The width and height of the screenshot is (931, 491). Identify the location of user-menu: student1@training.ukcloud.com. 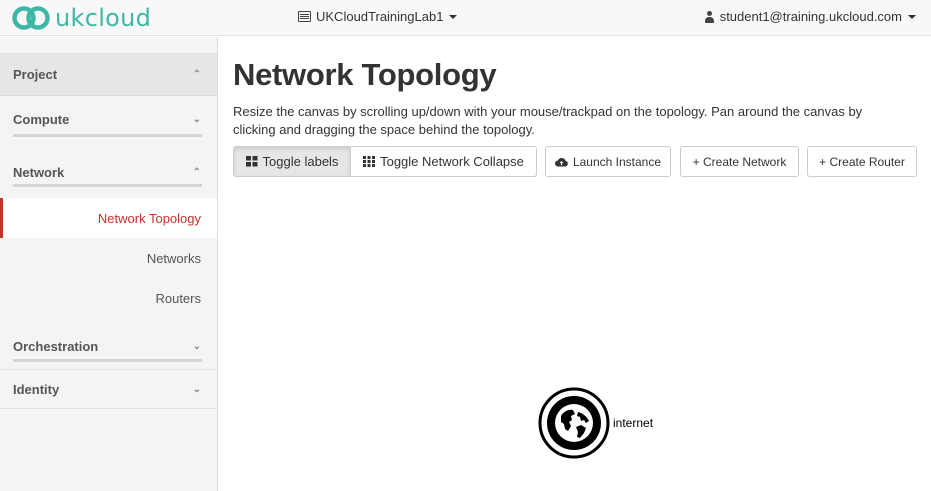
(810, 16).